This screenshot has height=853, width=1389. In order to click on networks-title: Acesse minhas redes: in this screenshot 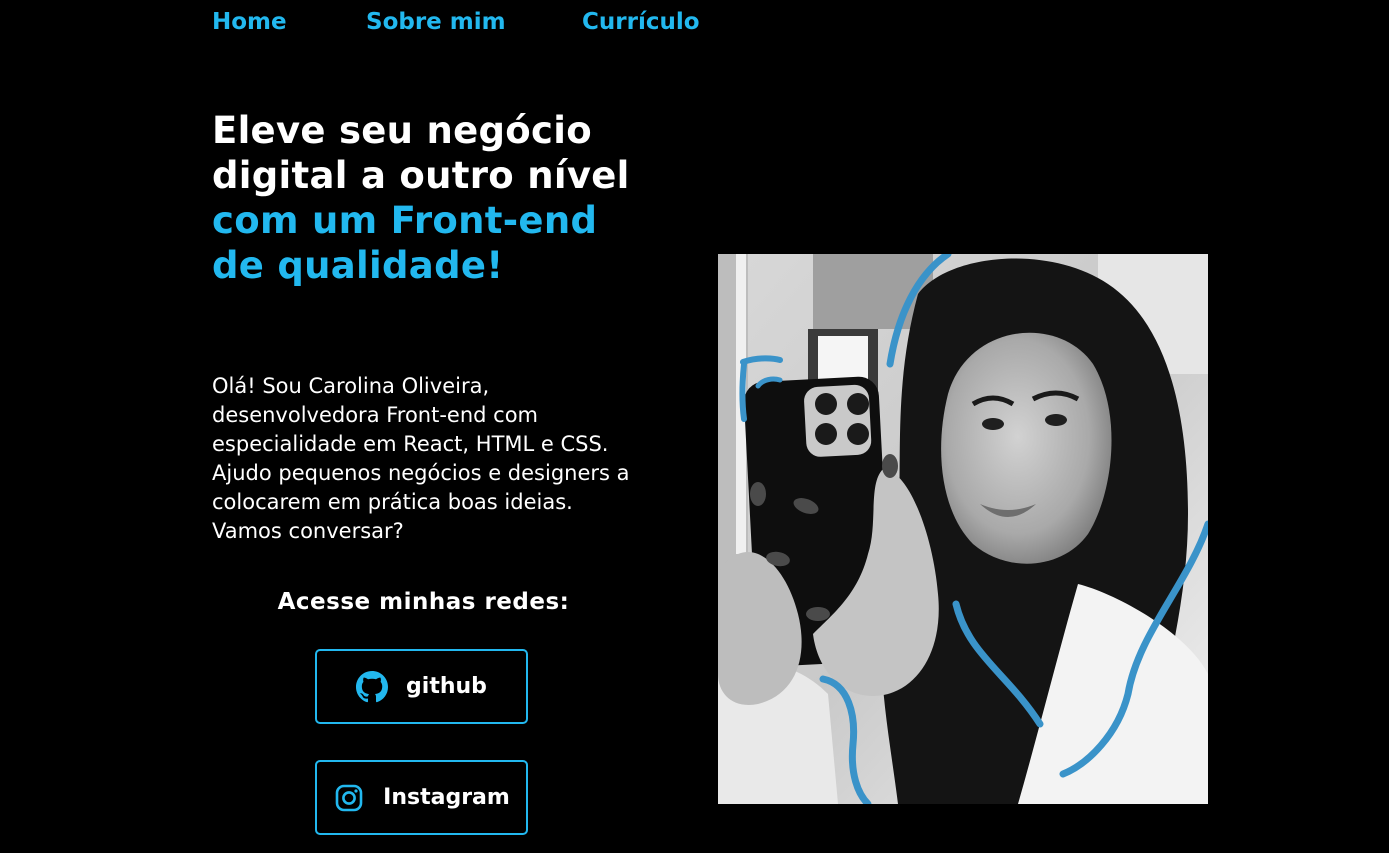, I will do `click(423, 602)`.